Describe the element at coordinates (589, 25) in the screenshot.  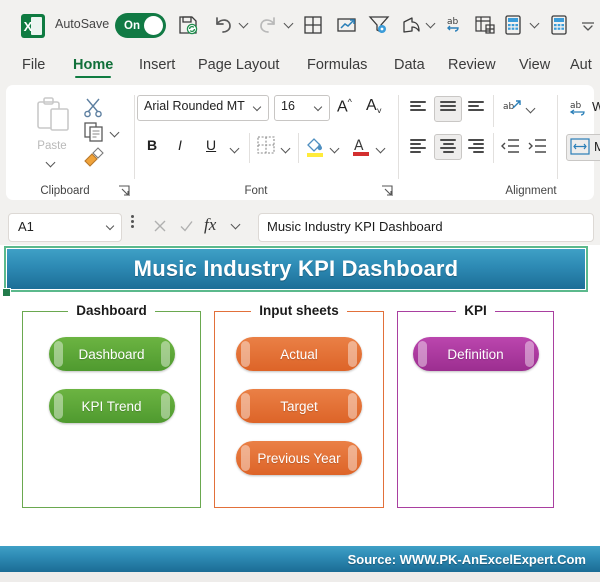
I see `customize-quick-access-toolbar-icon` at that location.